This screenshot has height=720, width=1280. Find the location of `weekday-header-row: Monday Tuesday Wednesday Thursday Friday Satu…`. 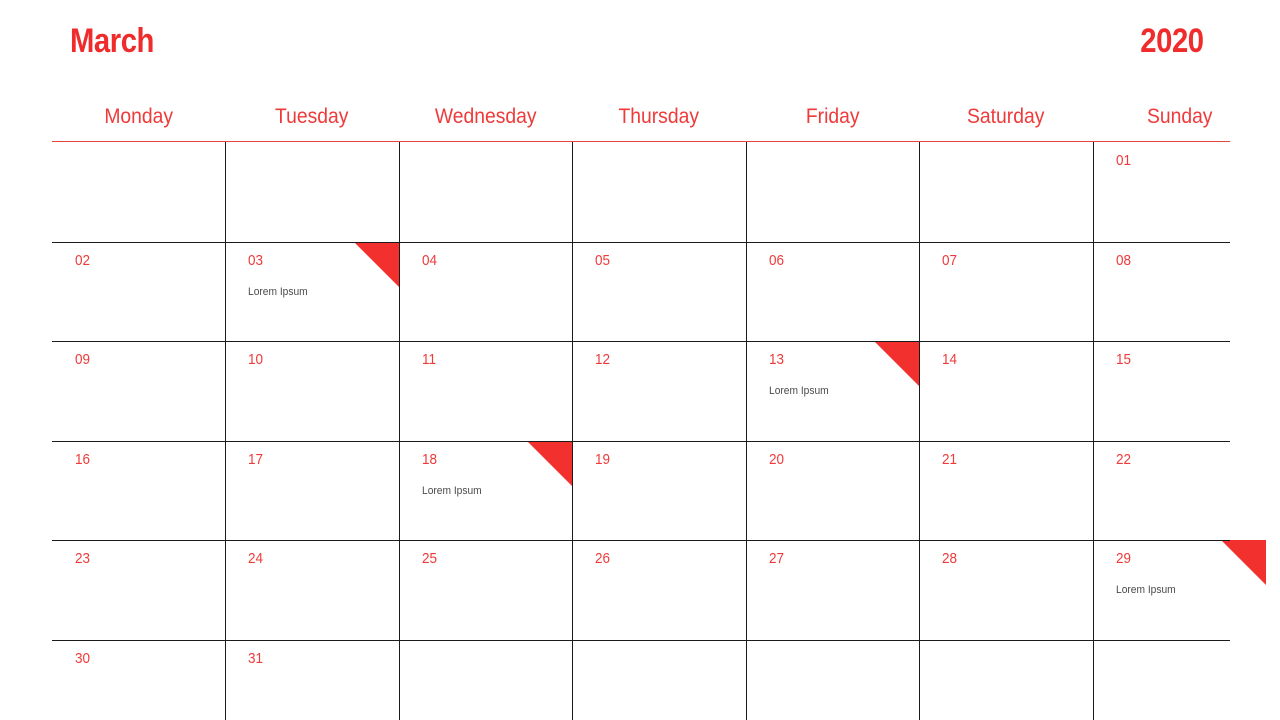

weekday-header-row: Monday Tuesday Wednesday Thursday Friday Satu… is located at coordinates (641, 120).